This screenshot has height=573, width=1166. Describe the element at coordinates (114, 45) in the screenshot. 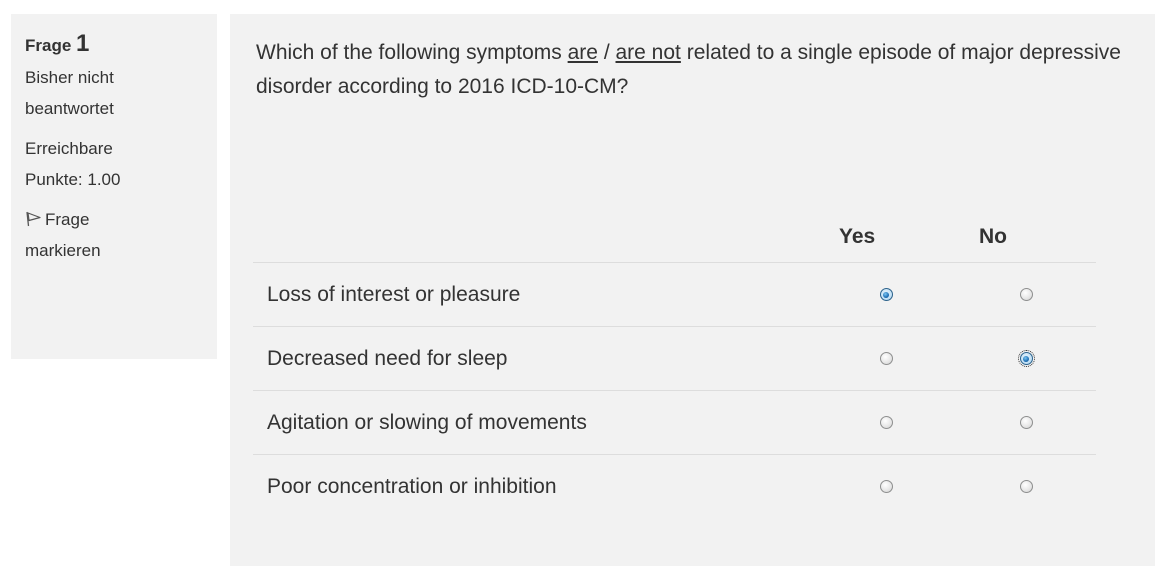

I see `question-number: Frage 1` at that location.